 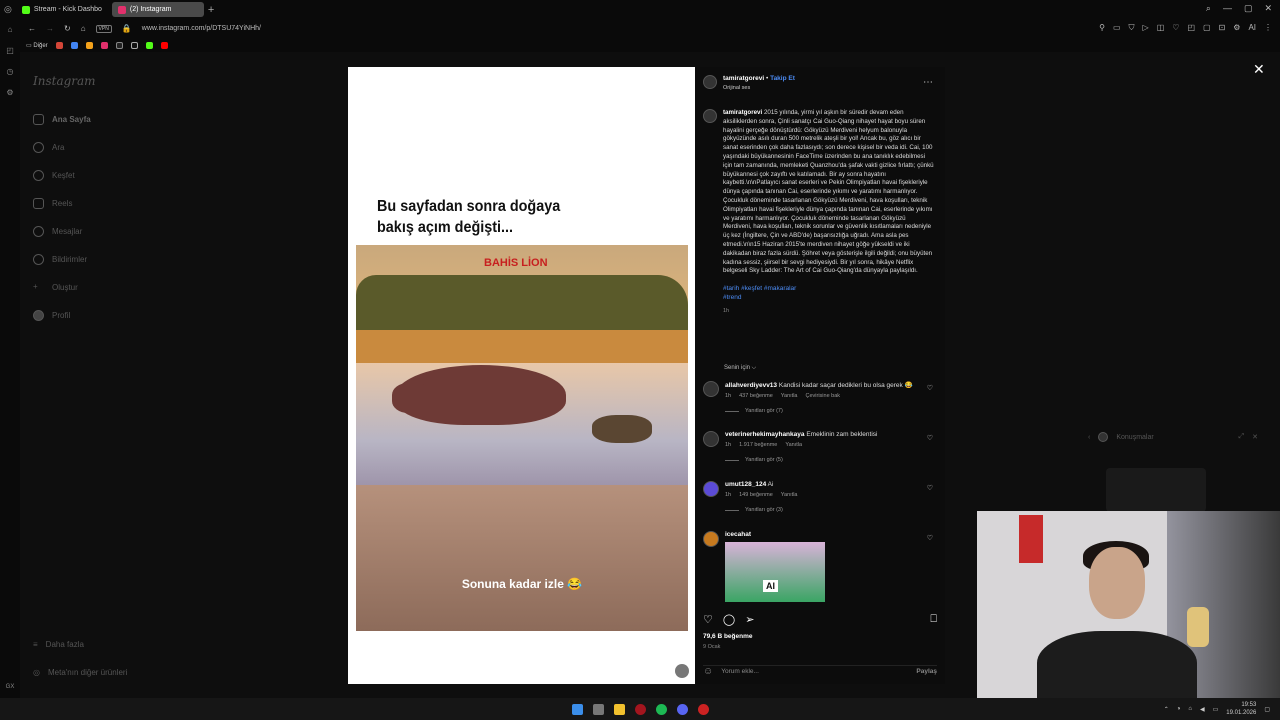 What do you see at coordinates (619, 709) in the screenshot?
I see `file-explorer-icon` at bounding box center [619, 709].